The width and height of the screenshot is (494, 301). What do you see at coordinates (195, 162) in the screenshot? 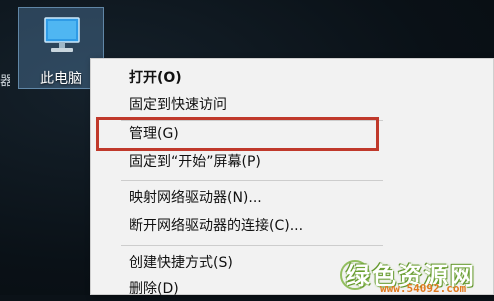
I see `menu-item-pin-start: 固定到“开始”屏幕(P)` at bounding box center [195, 162].